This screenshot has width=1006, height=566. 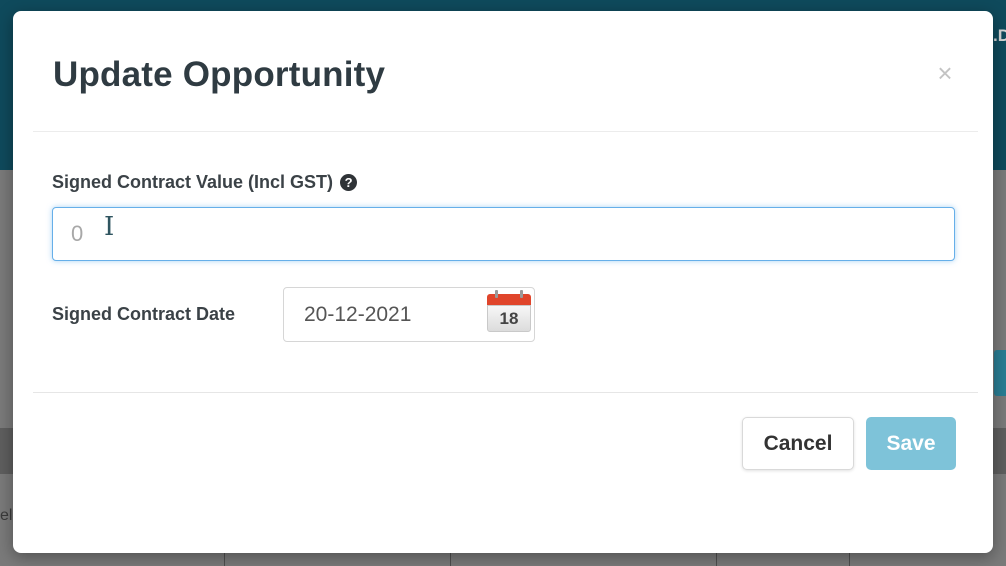 What do you see at coordinates (911, 443) in the screenshot?
I see `save-button: Save` at bounding box center [911, 443].